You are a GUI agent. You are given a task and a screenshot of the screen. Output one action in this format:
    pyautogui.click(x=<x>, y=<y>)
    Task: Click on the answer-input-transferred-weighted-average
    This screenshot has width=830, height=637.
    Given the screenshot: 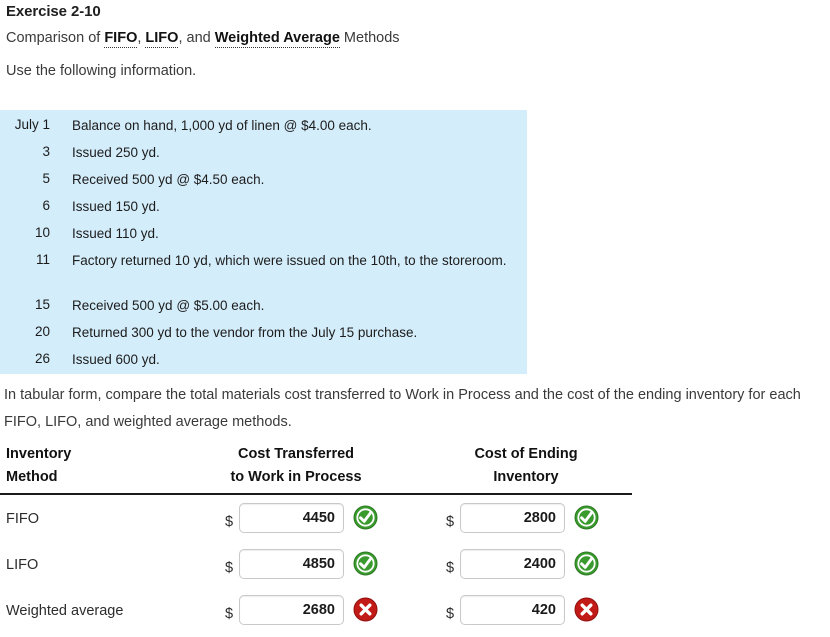 What is the action you would take?
    pyautogui.click(x=291, y=610)
    